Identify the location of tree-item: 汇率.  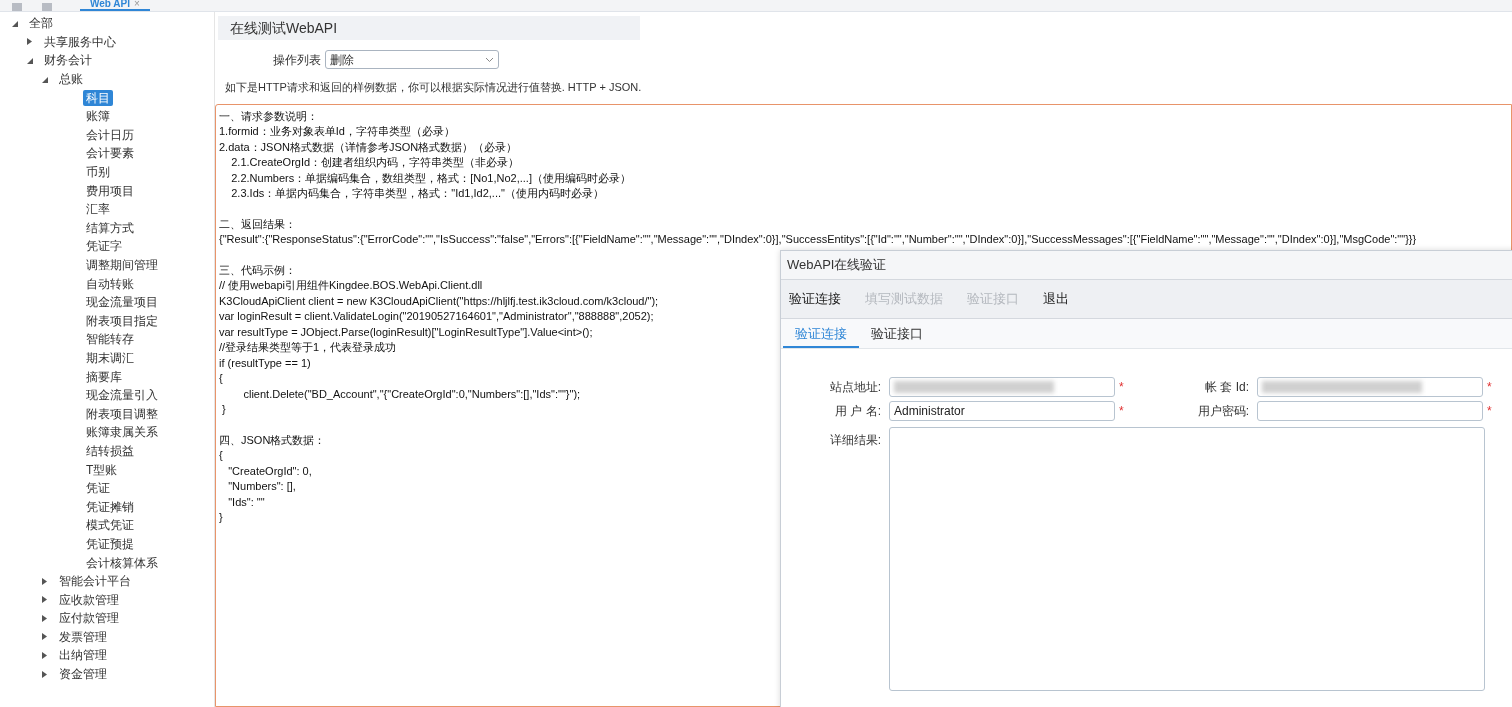
(98, 209).